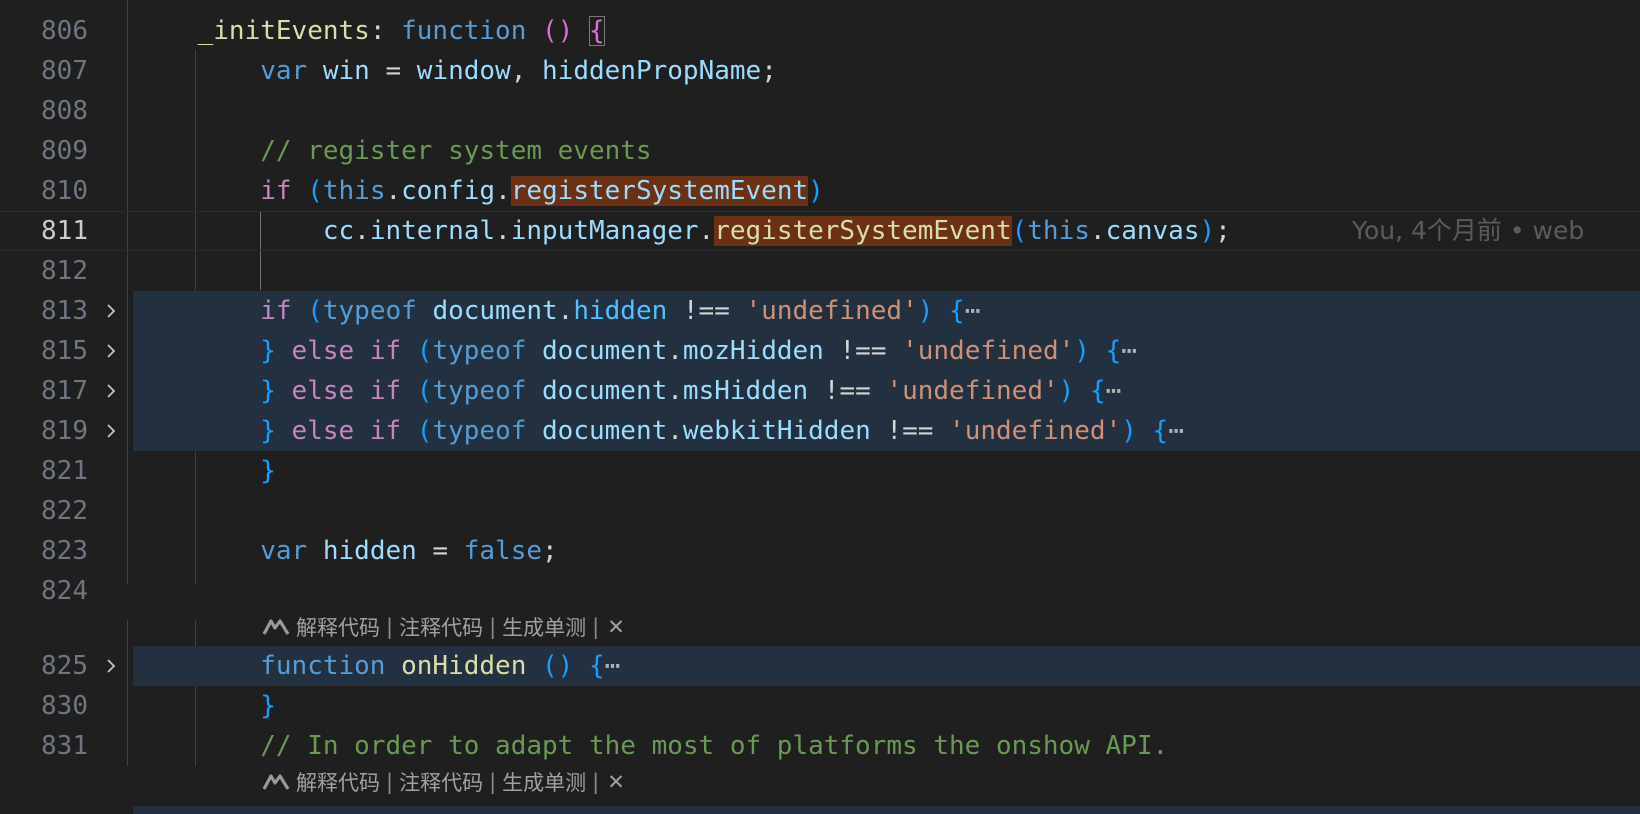 This screenshot has width=1640, height=814. I want to click on code-line: 808, so click(820, 111).